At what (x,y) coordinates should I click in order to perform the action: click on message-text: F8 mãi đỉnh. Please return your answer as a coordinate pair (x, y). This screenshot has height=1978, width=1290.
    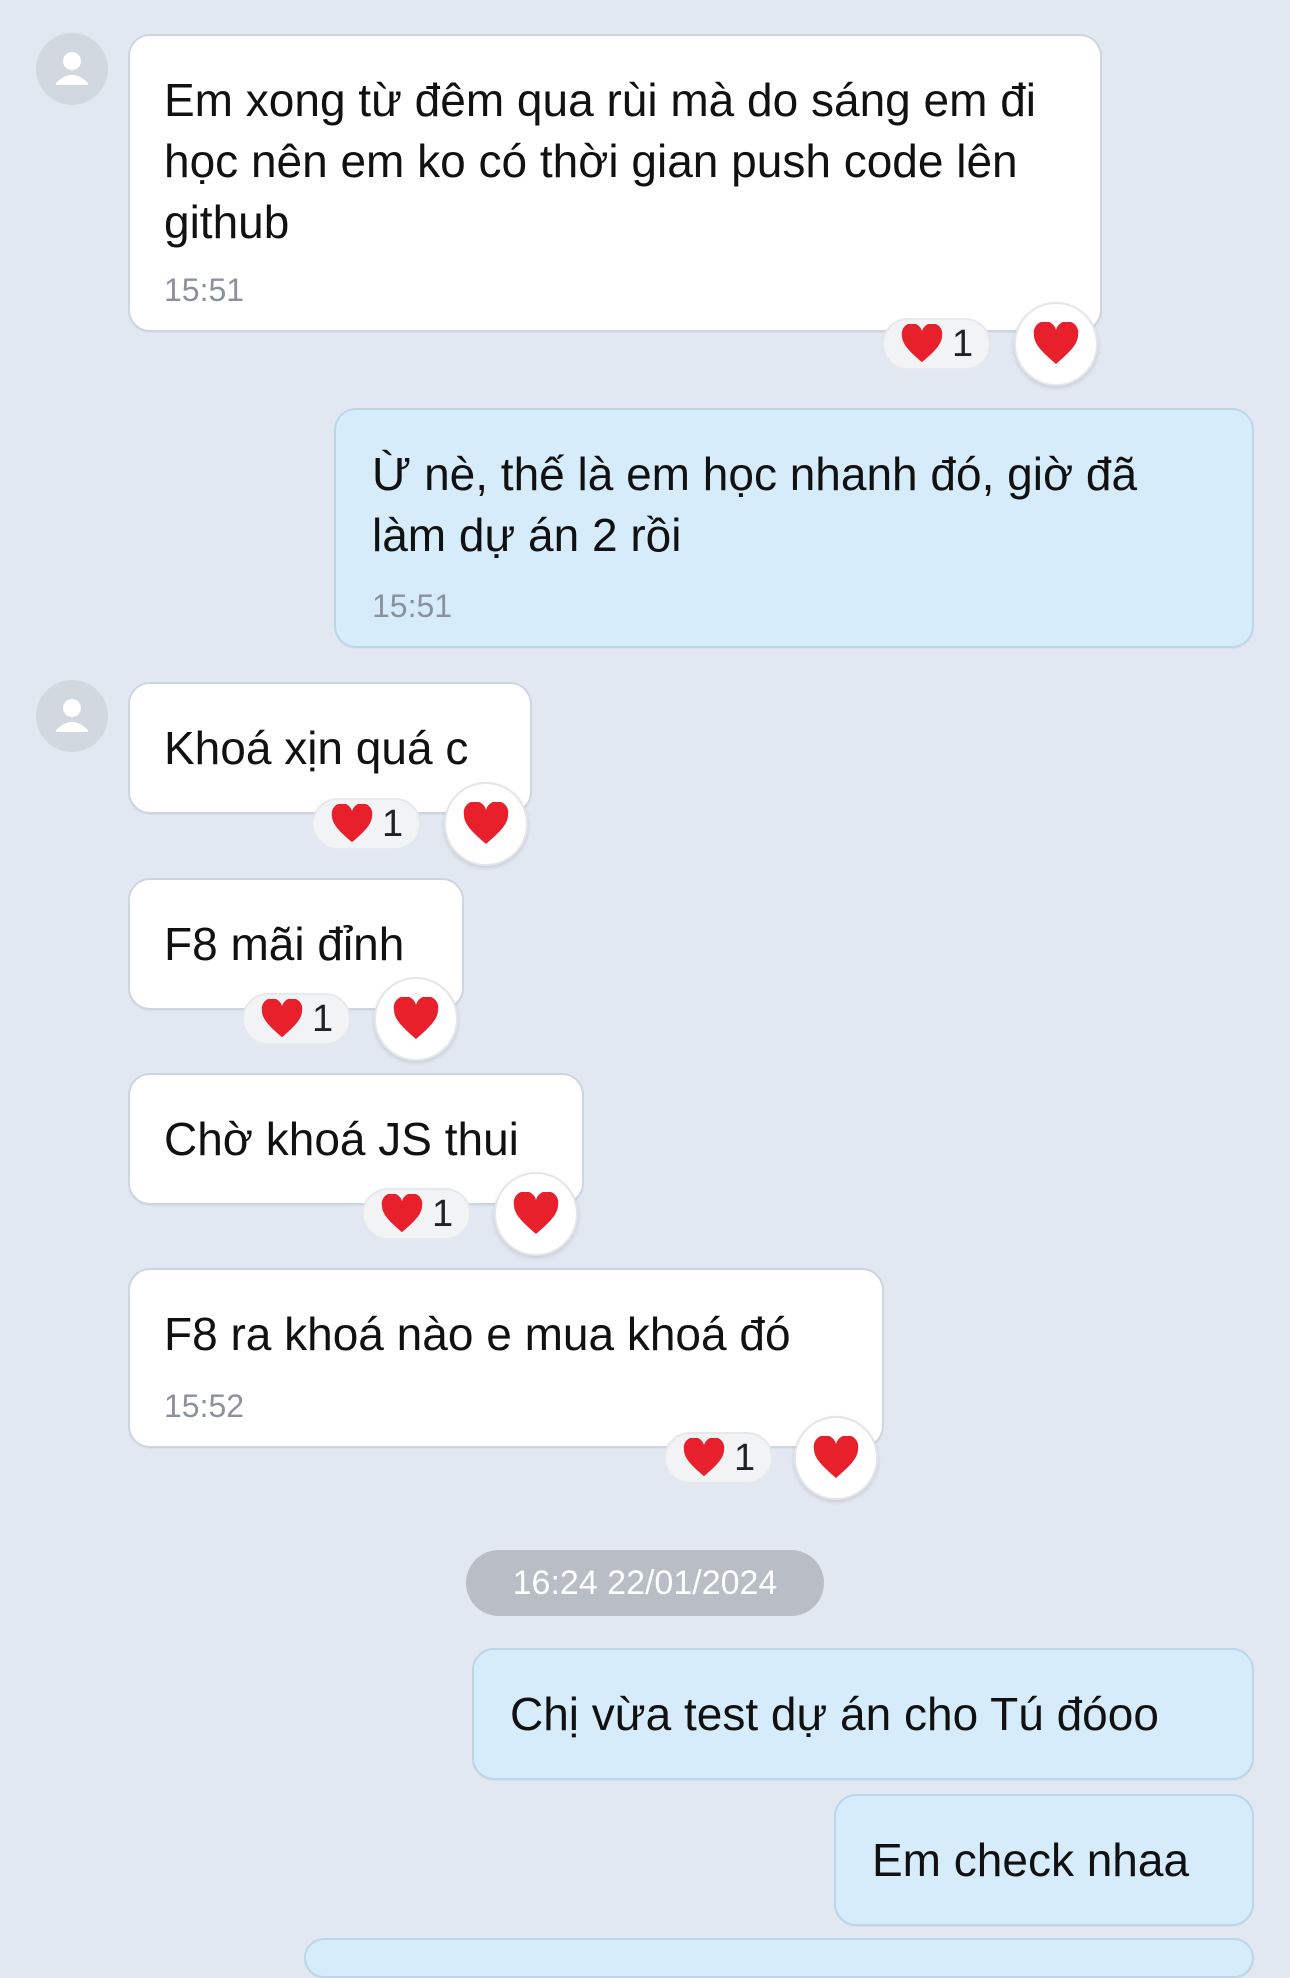
    Looking at the image, I should click on (284, 944).